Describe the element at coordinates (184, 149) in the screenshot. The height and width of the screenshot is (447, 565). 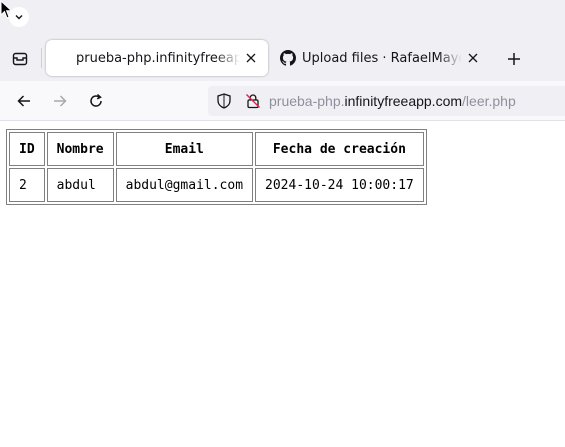
I see `header-email: Email` at that location.